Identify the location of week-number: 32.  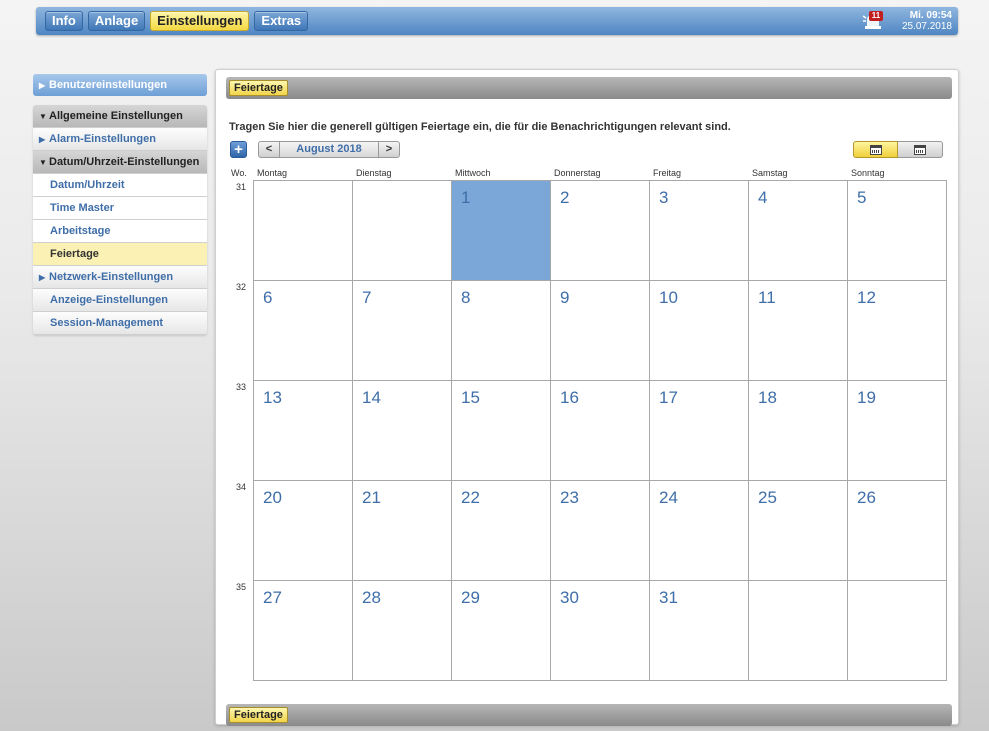
(240, 287).